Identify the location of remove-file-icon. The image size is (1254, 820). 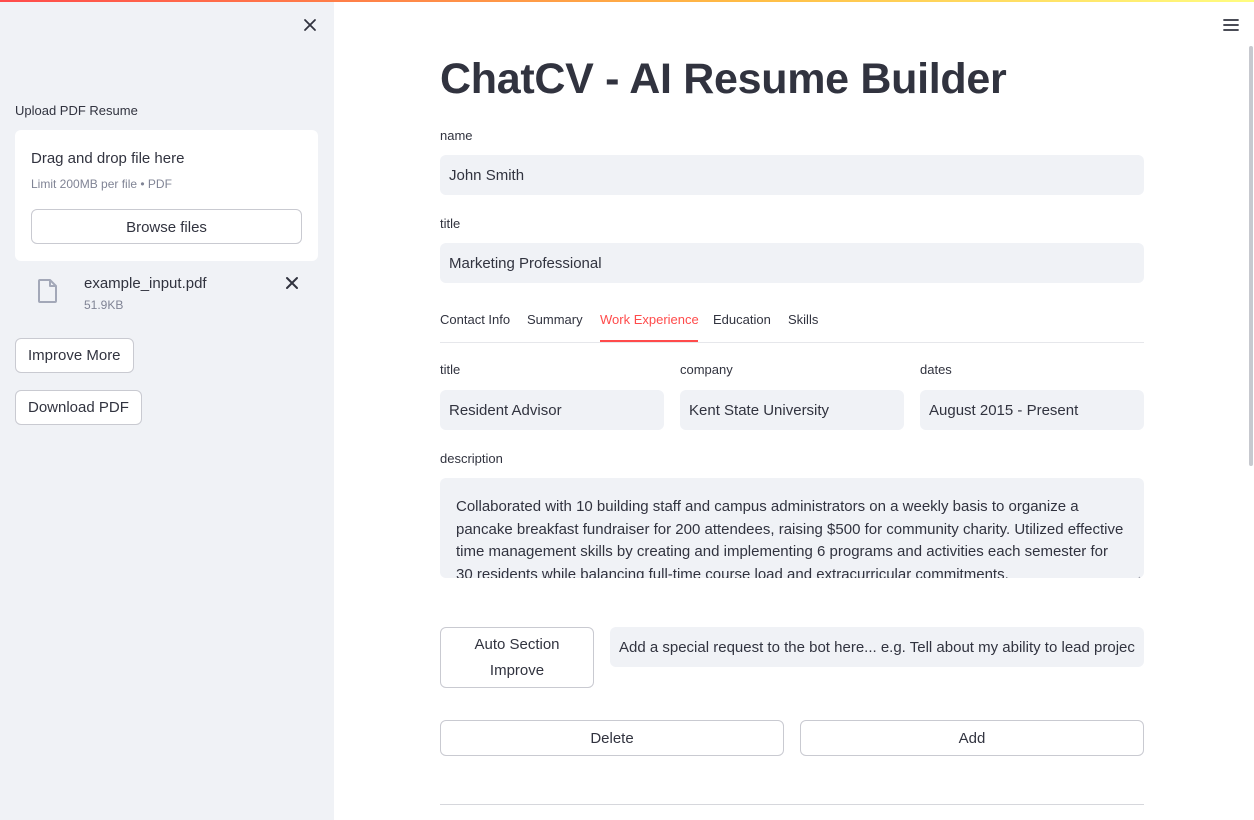
(292, 283).